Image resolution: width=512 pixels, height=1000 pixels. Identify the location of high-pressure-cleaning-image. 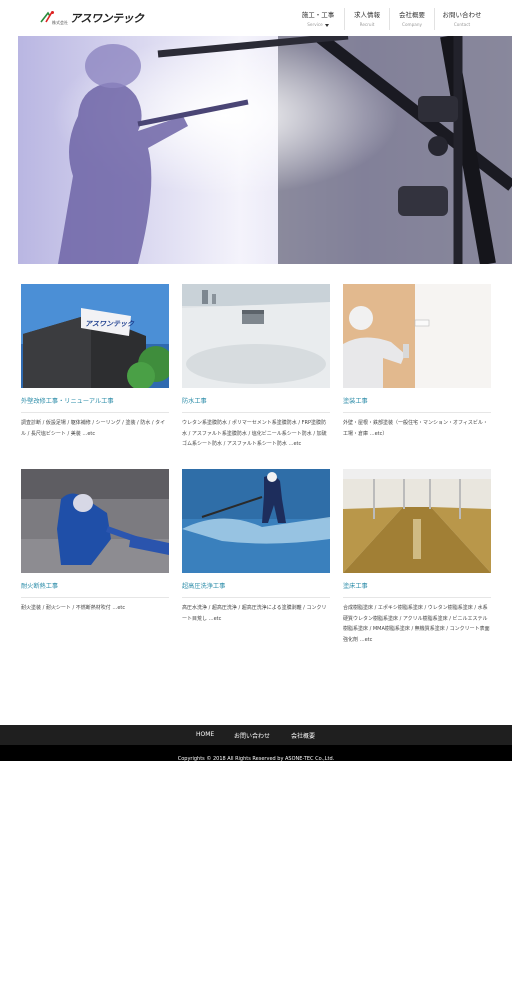
(256, 521).